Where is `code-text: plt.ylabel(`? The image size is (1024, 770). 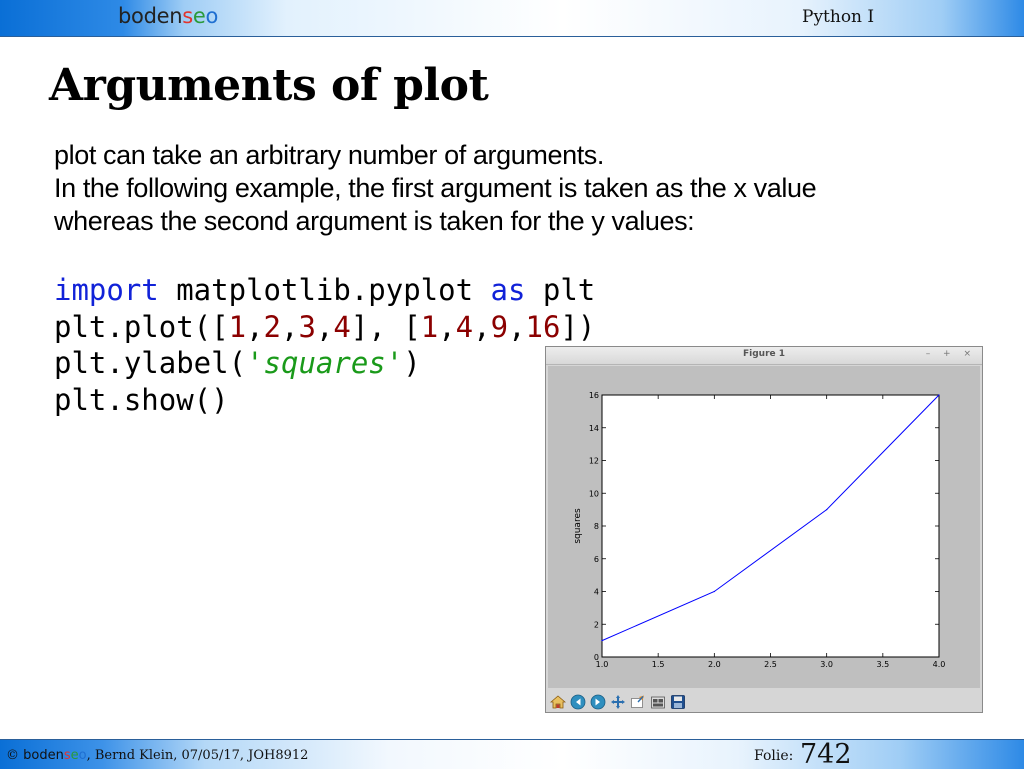 code-text: plt.ylabel( is located at coordinates (150, 363).